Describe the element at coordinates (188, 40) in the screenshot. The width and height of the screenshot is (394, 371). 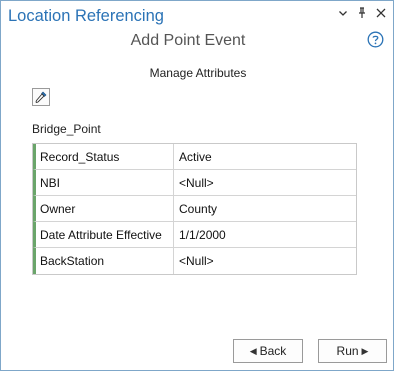
I see `tool-title: Add Point Event` at that location.